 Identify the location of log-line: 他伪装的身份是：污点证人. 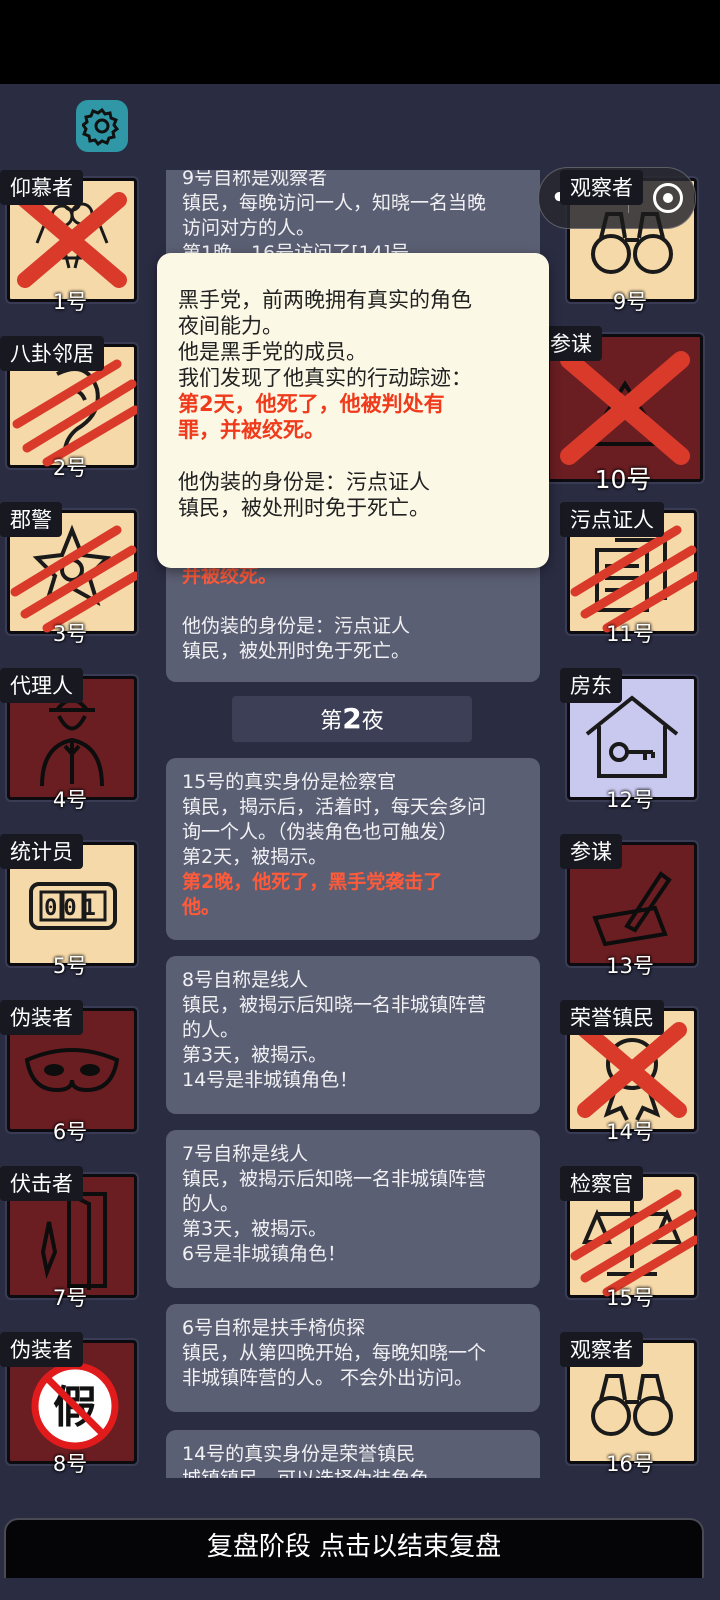
(296, 626).